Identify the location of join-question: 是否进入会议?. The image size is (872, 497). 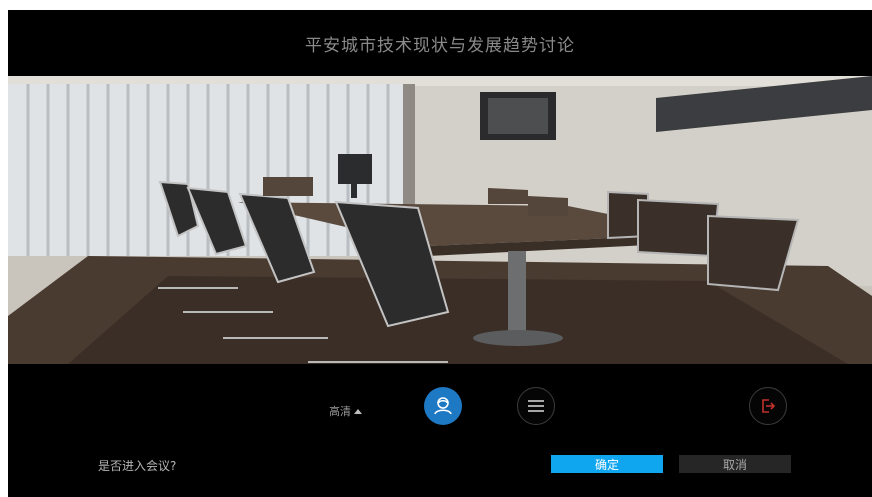
(137, 466).